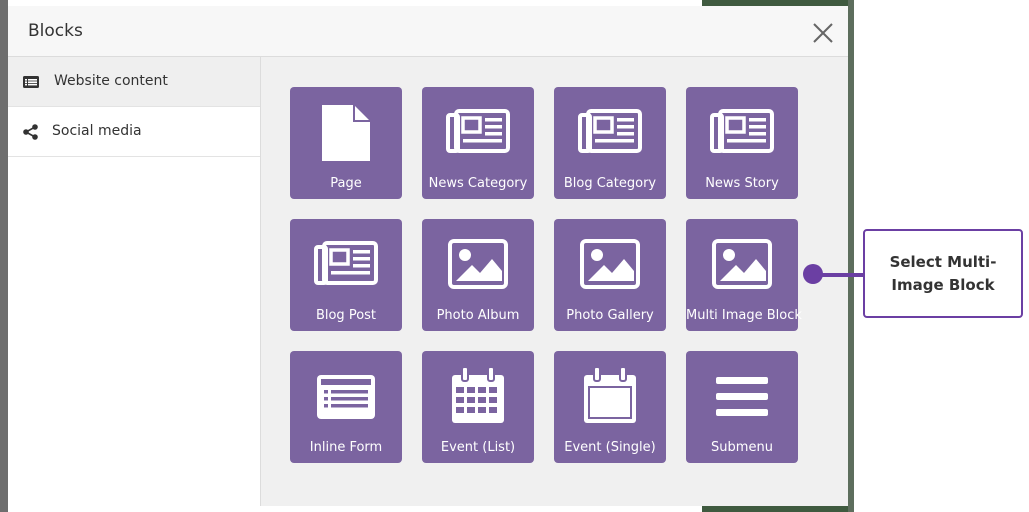 The image size is (1029, 512). What do you see at coordinates (31, 82) in the screenshot?
I see `list-icon` at bounding box center [31, 82].